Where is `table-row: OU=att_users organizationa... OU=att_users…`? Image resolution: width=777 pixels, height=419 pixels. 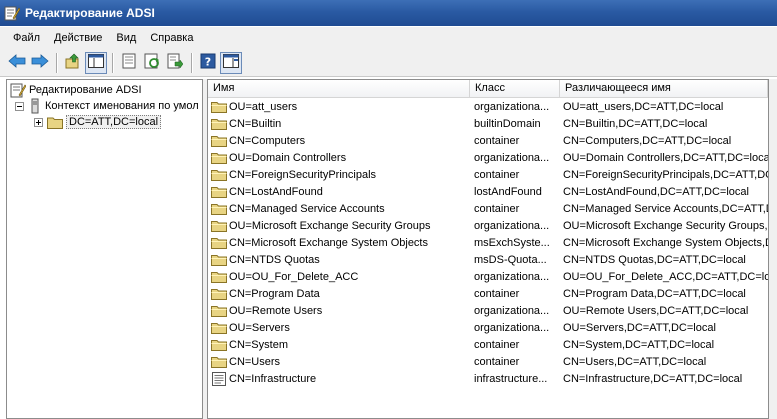 table-row: OU=att_users organizationa... OU=att_users… is located at coordinates (488, 106).